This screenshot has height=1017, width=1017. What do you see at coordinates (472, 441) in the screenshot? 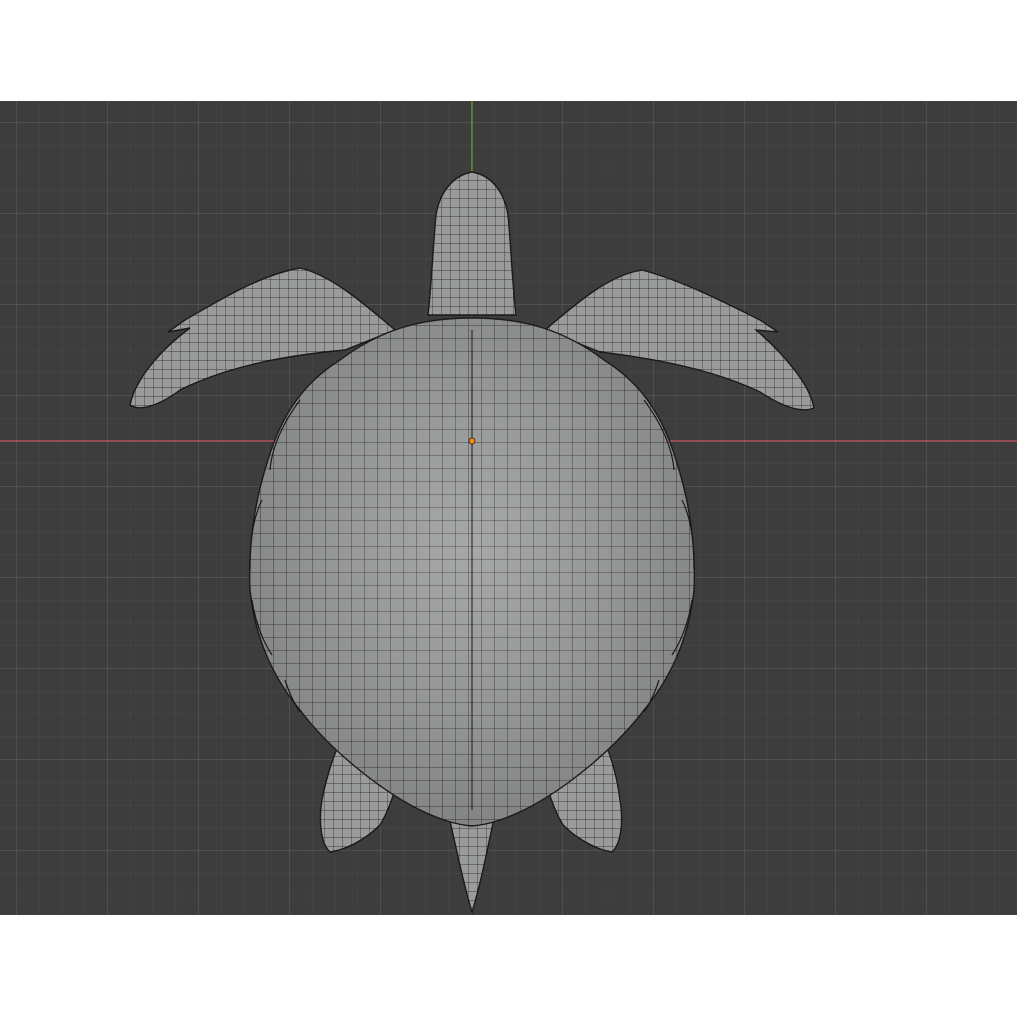
I see `object-origin` at bounding box center [472, 441].